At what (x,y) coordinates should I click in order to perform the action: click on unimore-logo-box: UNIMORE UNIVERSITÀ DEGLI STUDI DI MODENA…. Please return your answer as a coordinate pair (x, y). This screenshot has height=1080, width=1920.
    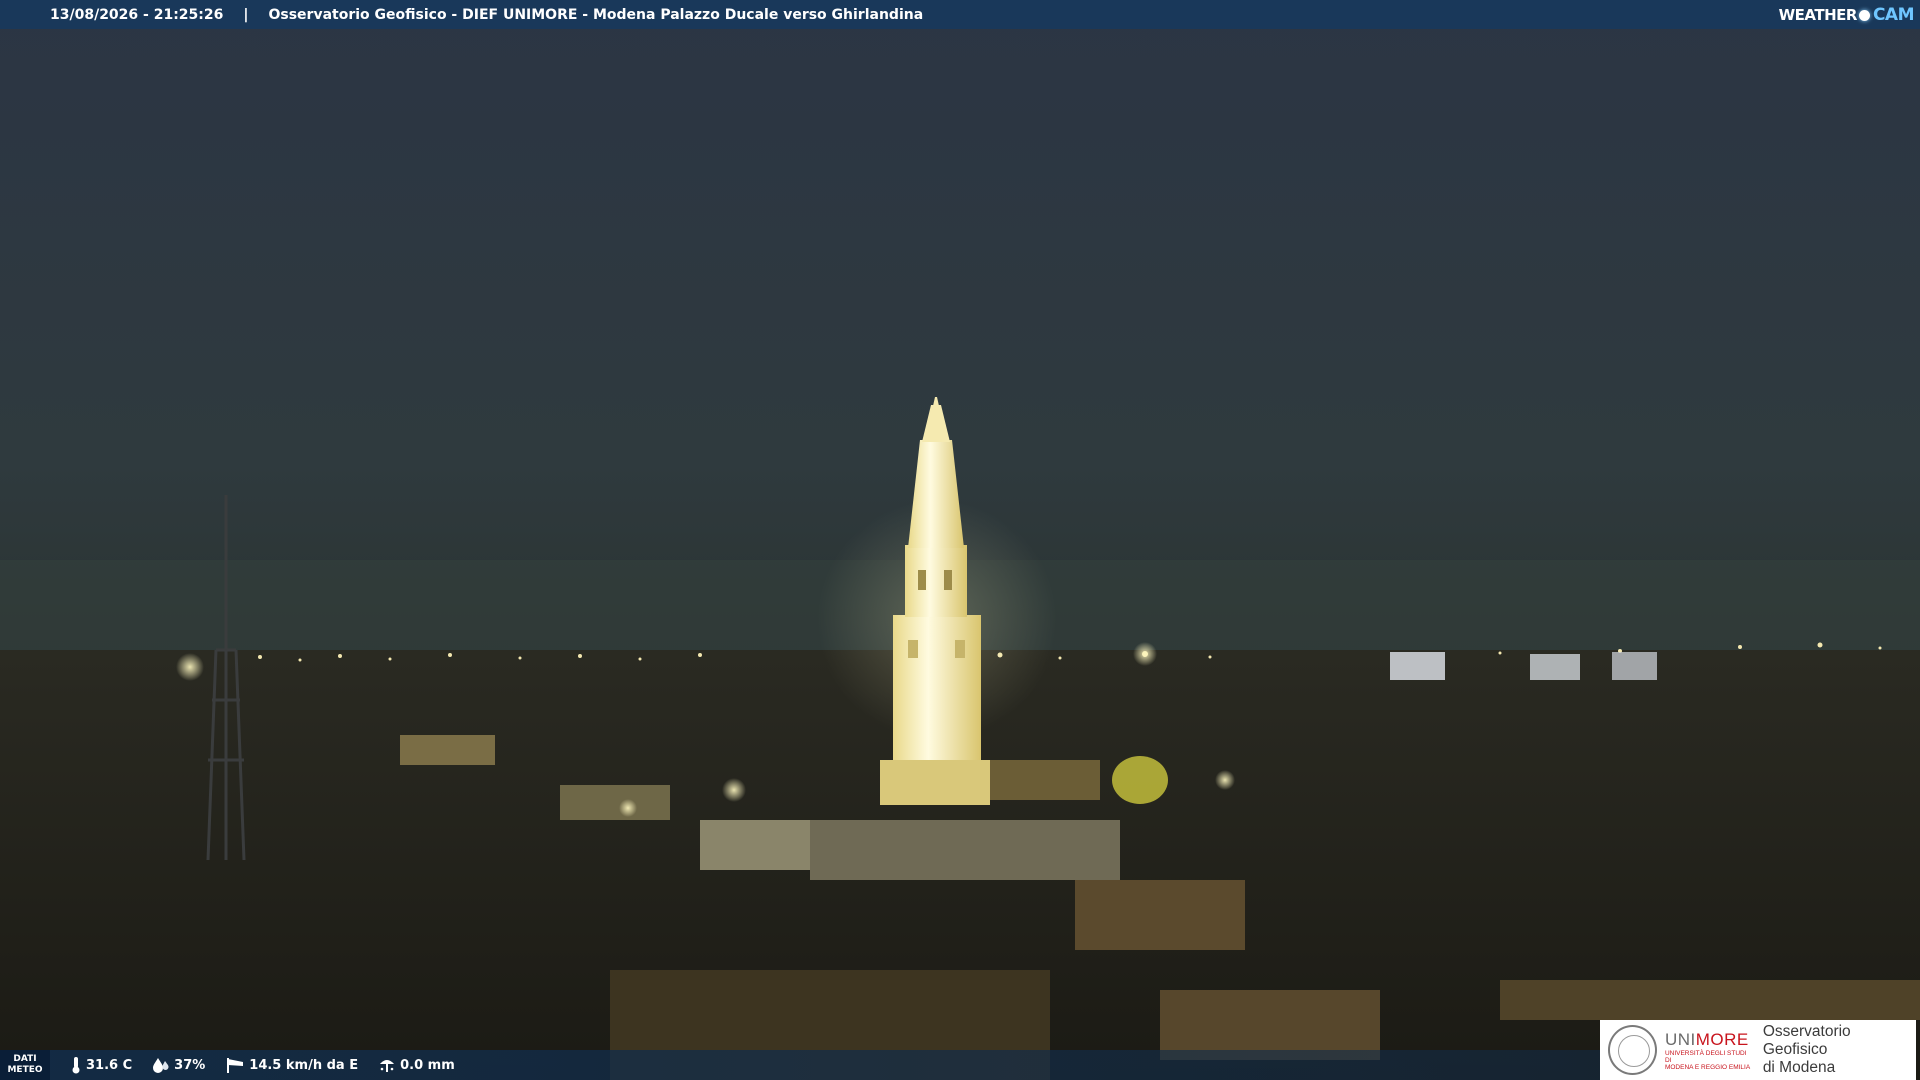
    Looking at the image, I should click on (1758, 1050).